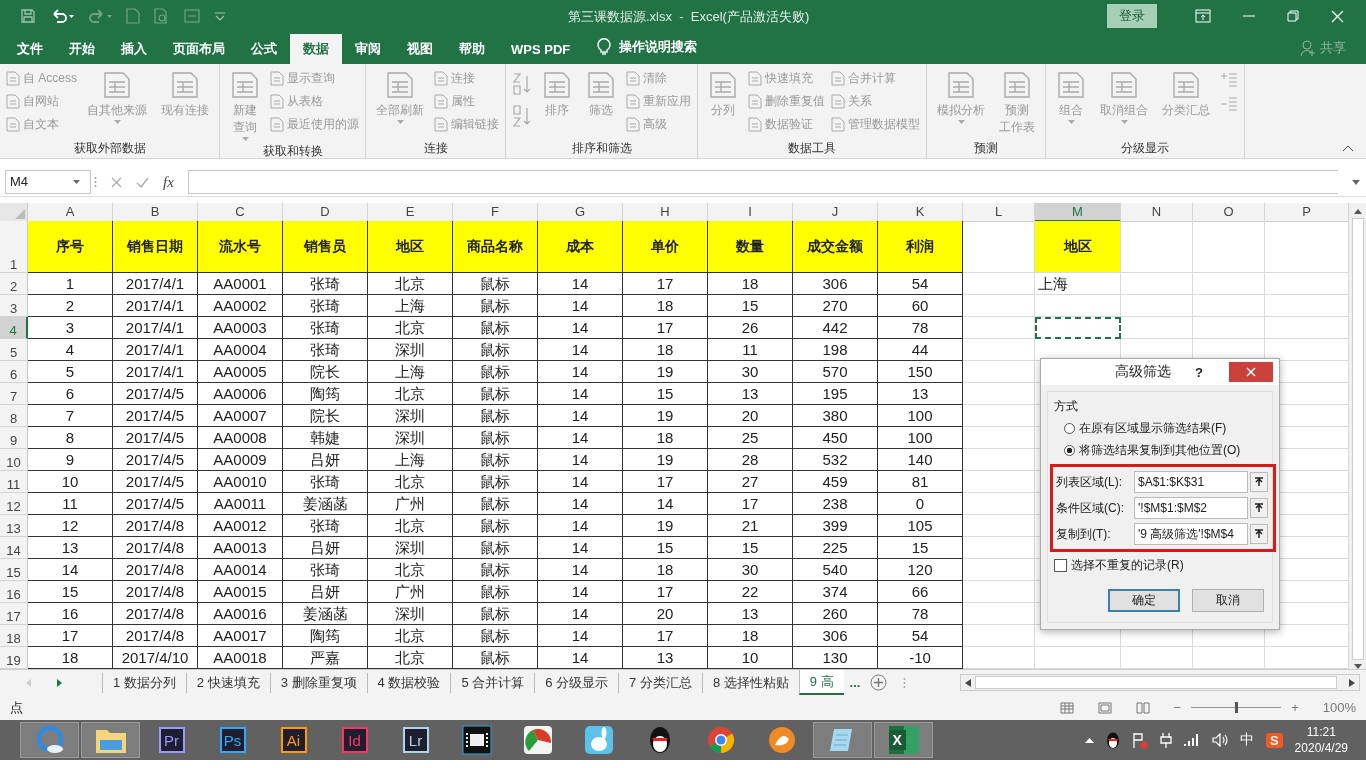 The width and height of the screenshot is (1366, 768). What do you see at coordinates (14, 350) in the screenshot?
I see `row-header: 5` at bounding box center [14, 350].